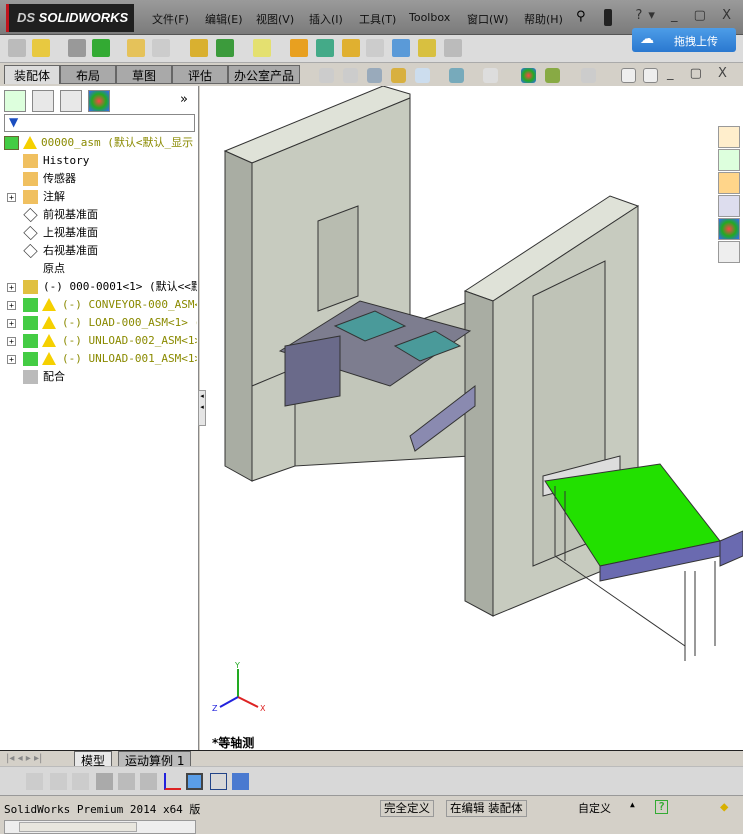 Image resolution: width=743 pixels, height=834 pixels. Describe the element at coordinates (98, 377) in the screenshot. I see `tree-item: 配合` at that location.